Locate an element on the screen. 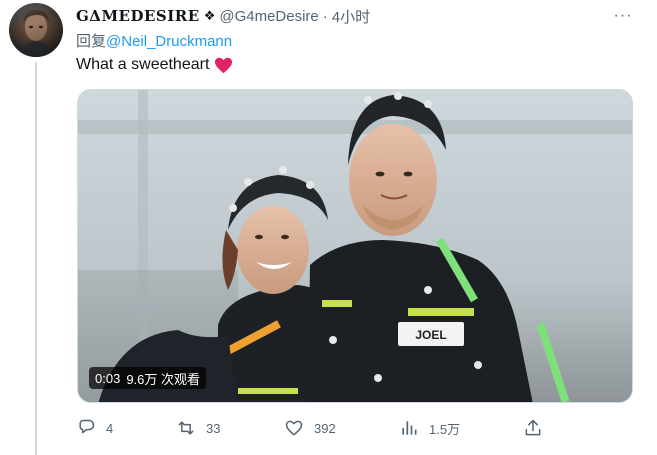  share-button is located at coordinates (533, 428).